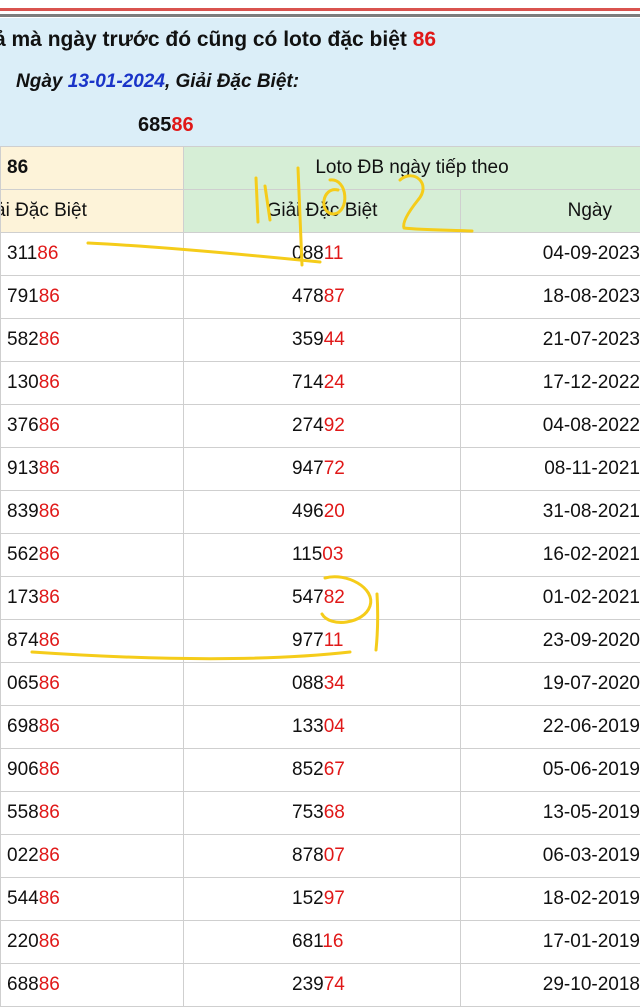  I want to click on cell-special-prize: 06586, so click(92, 684).